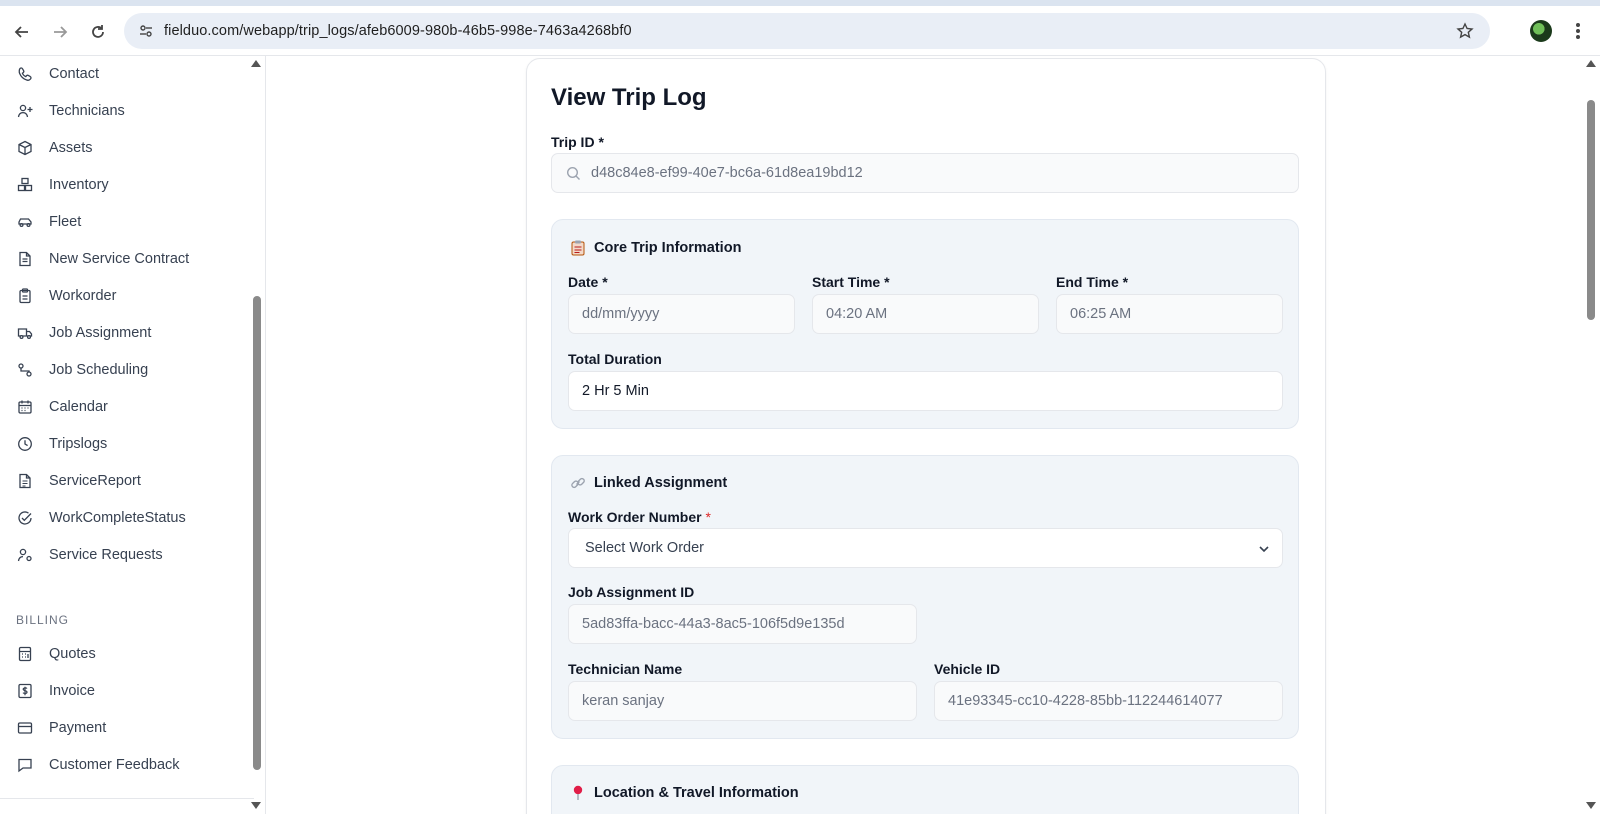 The height and width of the screenshot is (814, 1600). I want to click on start-time-label: Start Time *, so click(851, 282).